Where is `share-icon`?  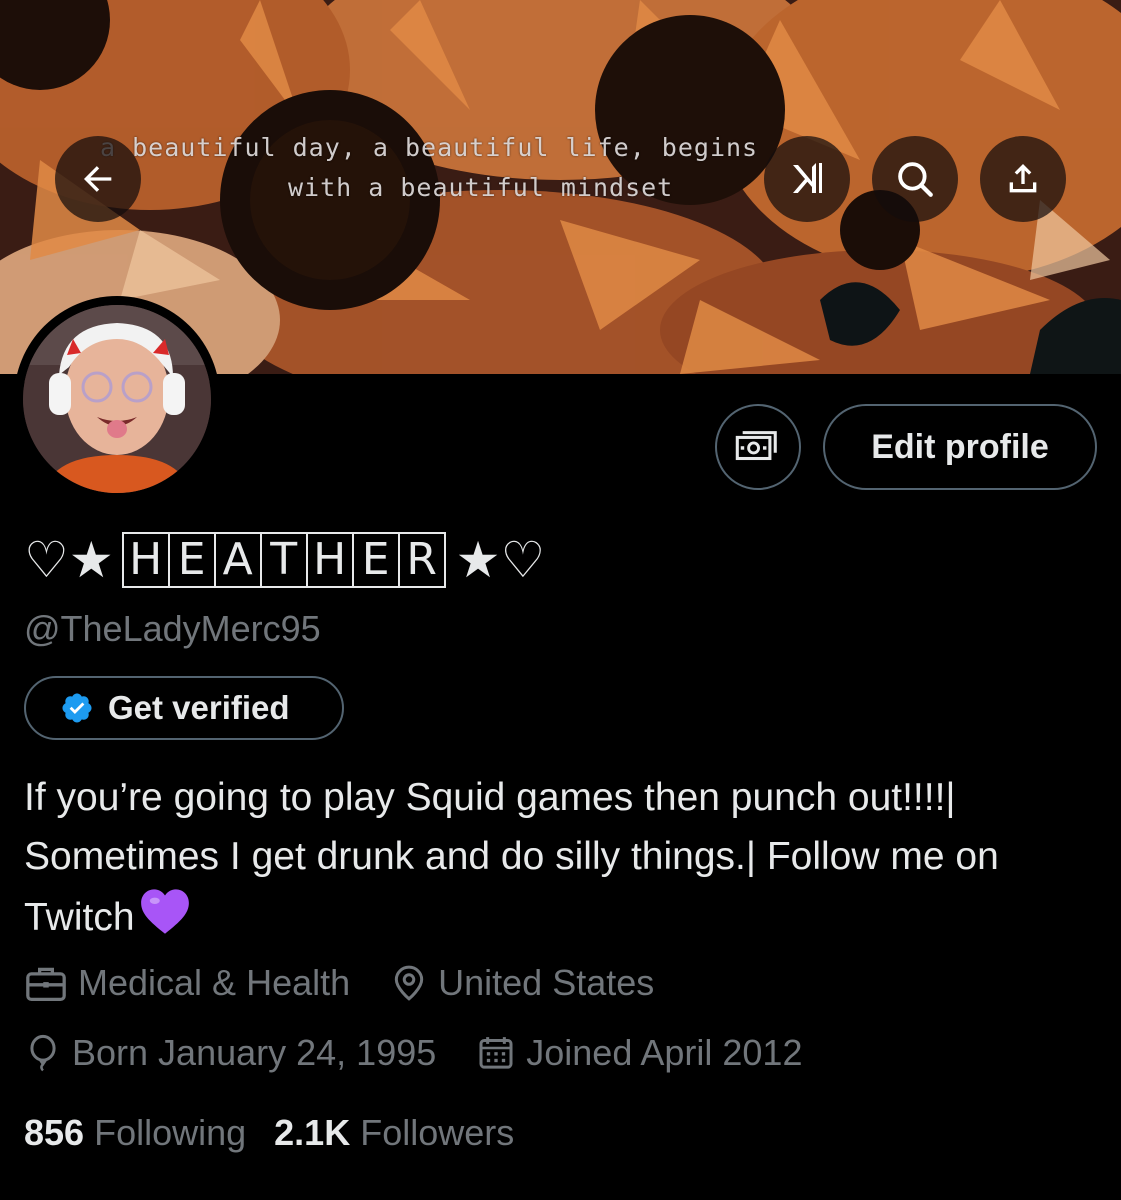 share-icon is located at coordinates (1023, 178).